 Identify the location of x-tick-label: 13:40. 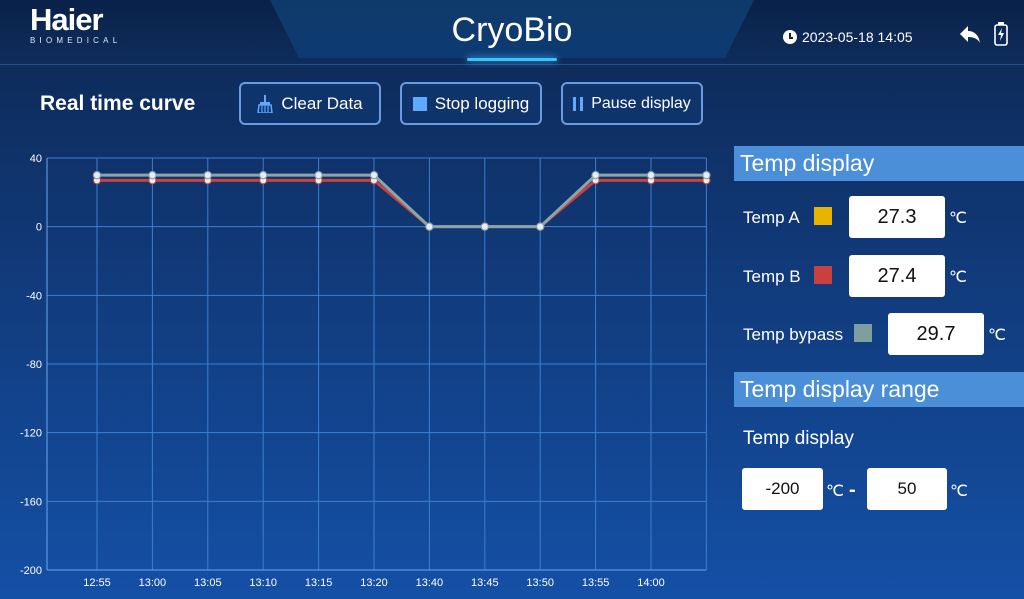
(430, 583).